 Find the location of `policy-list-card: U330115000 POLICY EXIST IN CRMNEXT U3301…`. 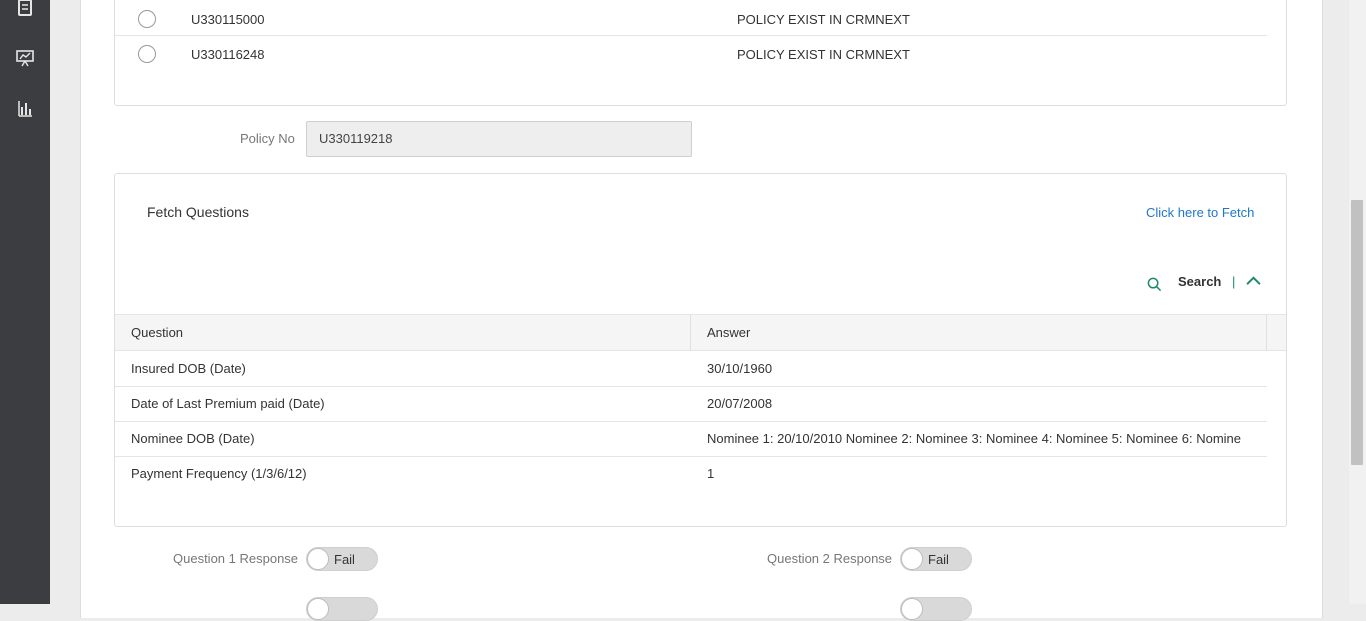

policy-list-card: U330115000 POLICY EXIST IN CRMNEXT U3301… is located at coordinates (700, 53).